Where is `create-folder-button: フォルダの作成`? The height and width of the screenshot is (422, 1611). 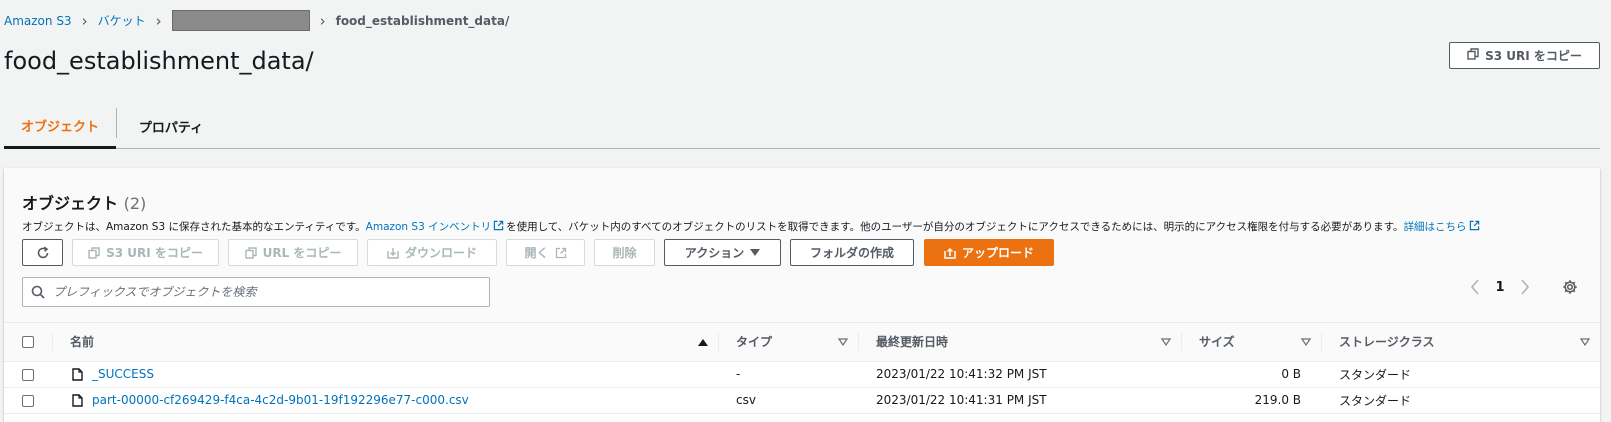 create-folder-button: フォルダの作成 is located at coordinates (852, 252).